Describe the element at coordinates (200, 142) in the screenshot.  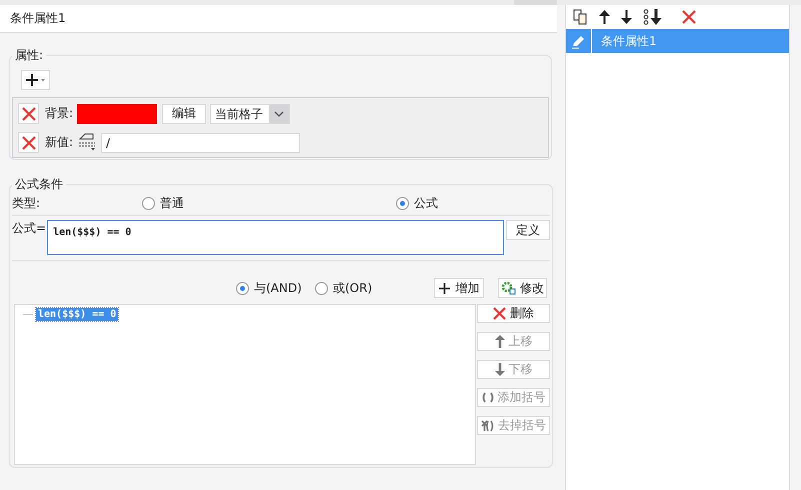
I see `value-field: /` at that location.